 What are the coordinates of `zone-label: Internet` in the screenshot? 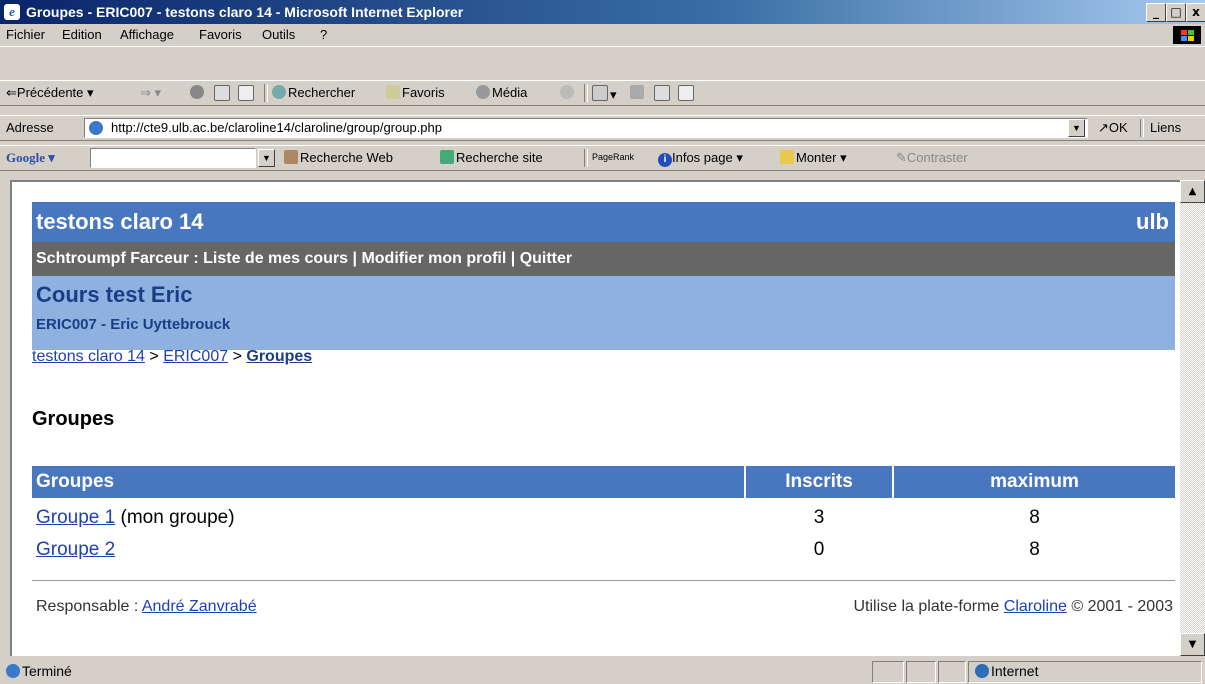 It's located at (1015, 671).